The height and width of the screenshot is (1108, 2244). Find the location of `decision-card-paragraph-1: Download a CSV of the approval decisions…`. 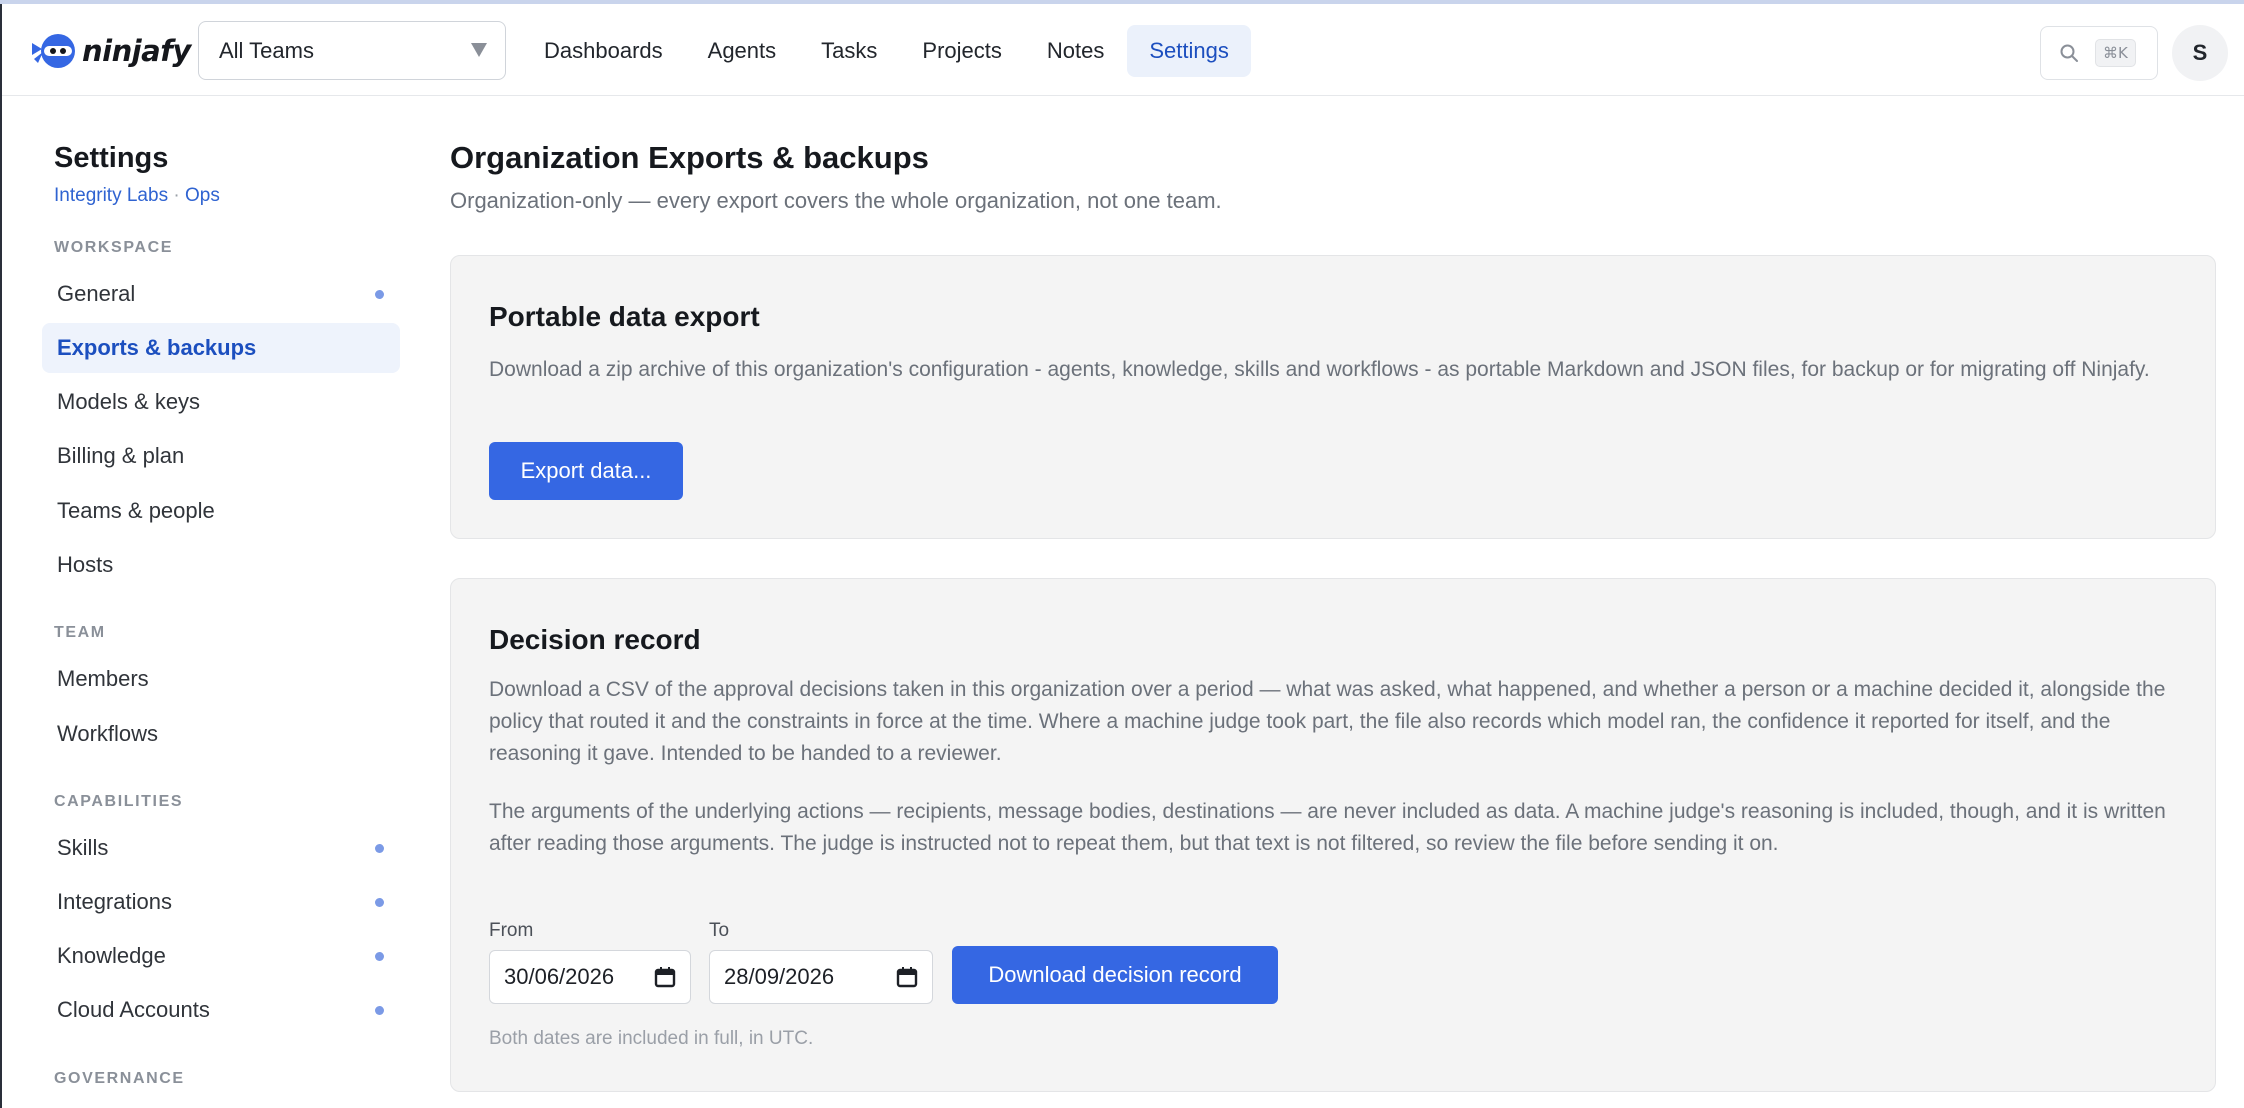

decision-card-paragraph-1: Download a CSV of the approval decisions… is located at coordinates (1327, 721).